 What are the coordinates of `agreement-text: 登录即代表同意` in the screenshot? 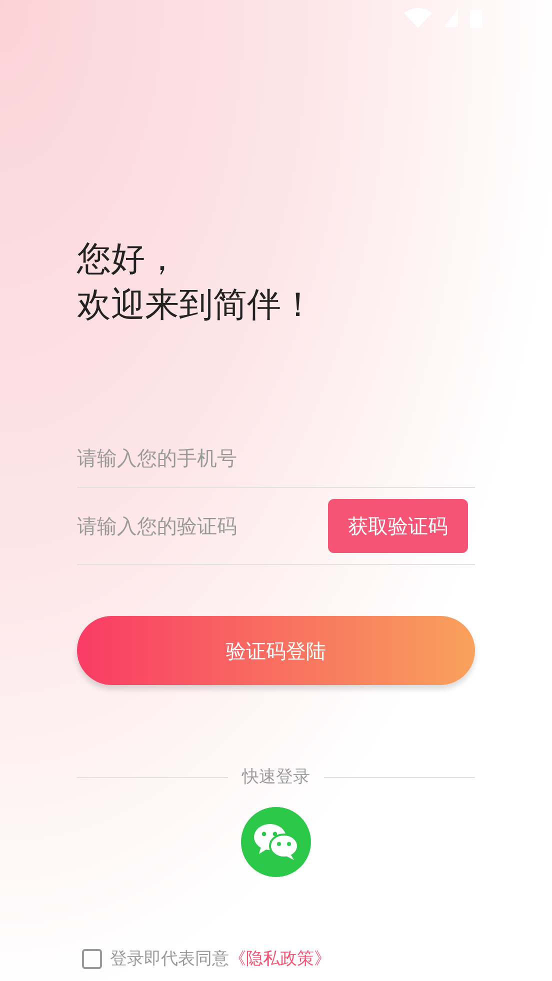 It's located at (169, 959).